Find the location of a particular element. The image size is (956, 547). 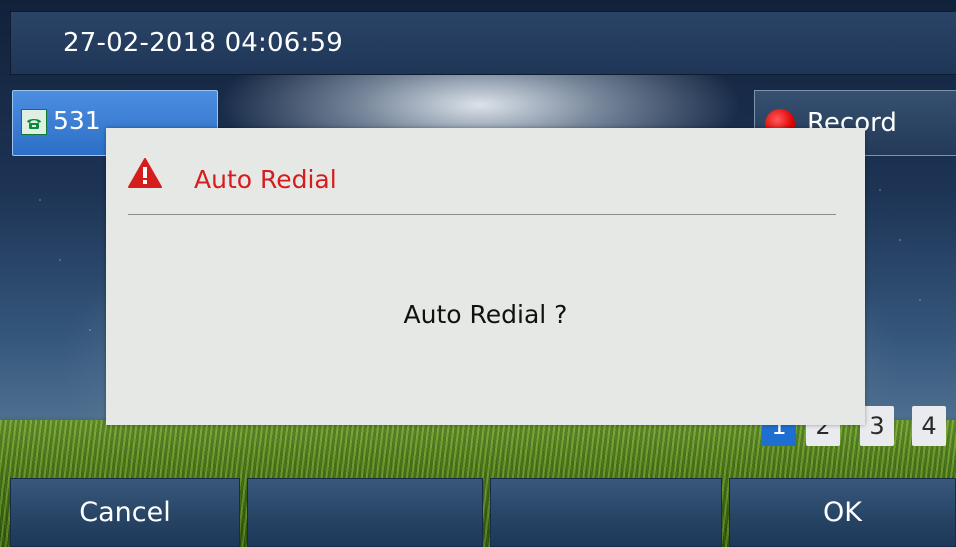

softkey-bar: Cancel OK is located at coordinates (478, 512).